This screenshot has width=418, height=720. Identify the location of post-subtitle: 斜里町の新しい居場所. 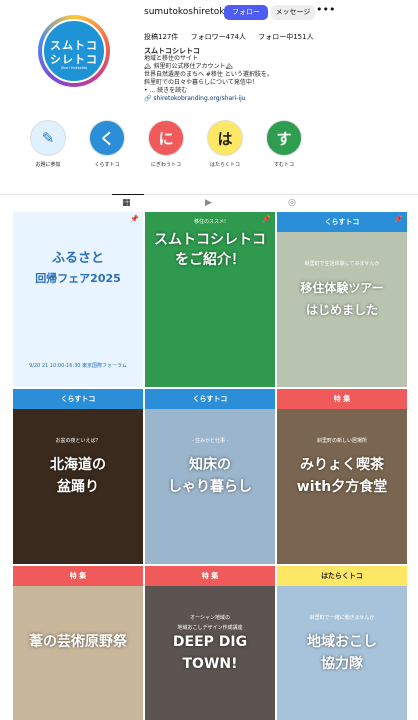
(341, 441).